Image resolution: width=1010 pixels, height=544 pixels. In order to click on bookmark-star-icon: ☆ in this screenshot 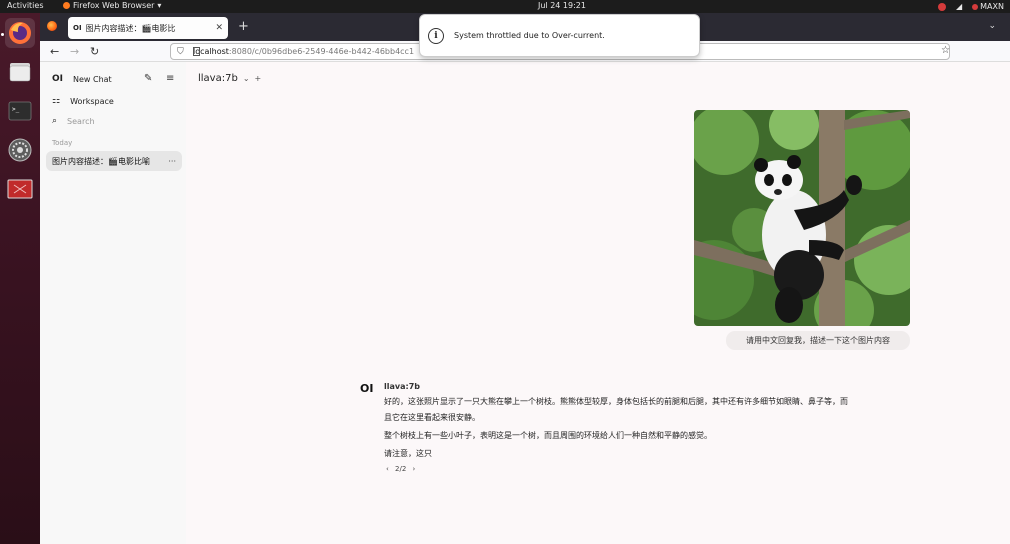, I will do `click(945, 50)`.